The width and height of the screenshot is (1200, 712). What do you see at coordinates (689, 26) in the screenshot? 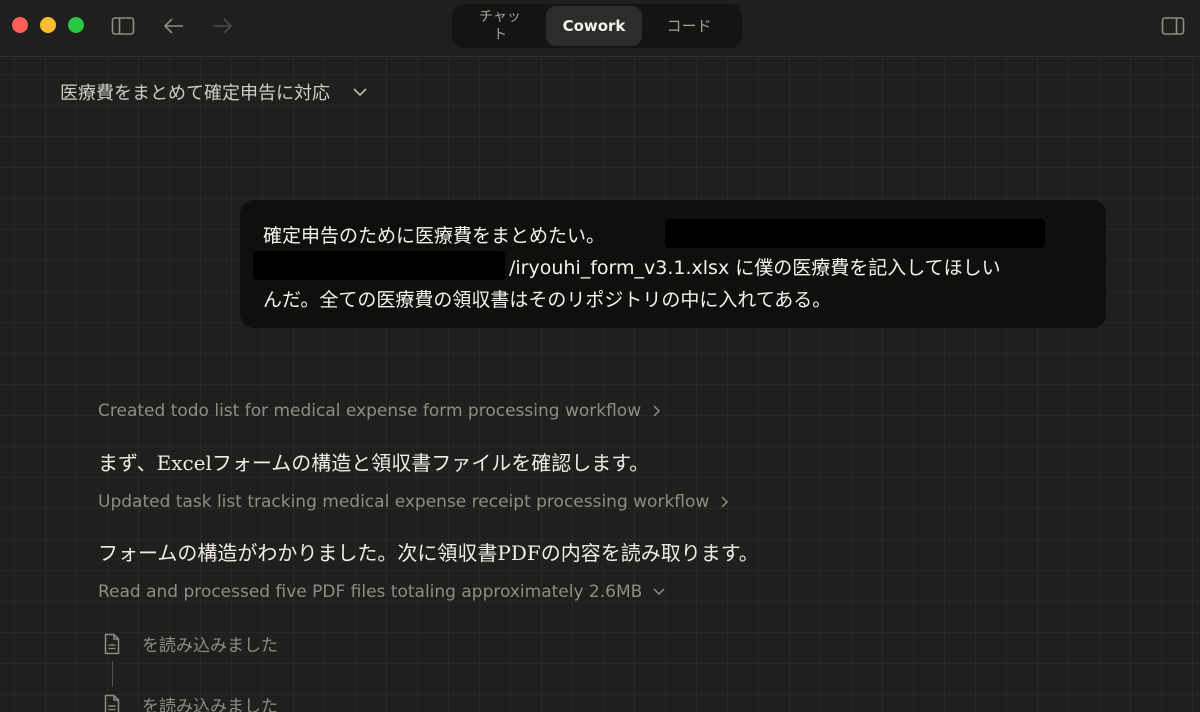
I see `tab-code: コード` at bounding box center [689, 26].